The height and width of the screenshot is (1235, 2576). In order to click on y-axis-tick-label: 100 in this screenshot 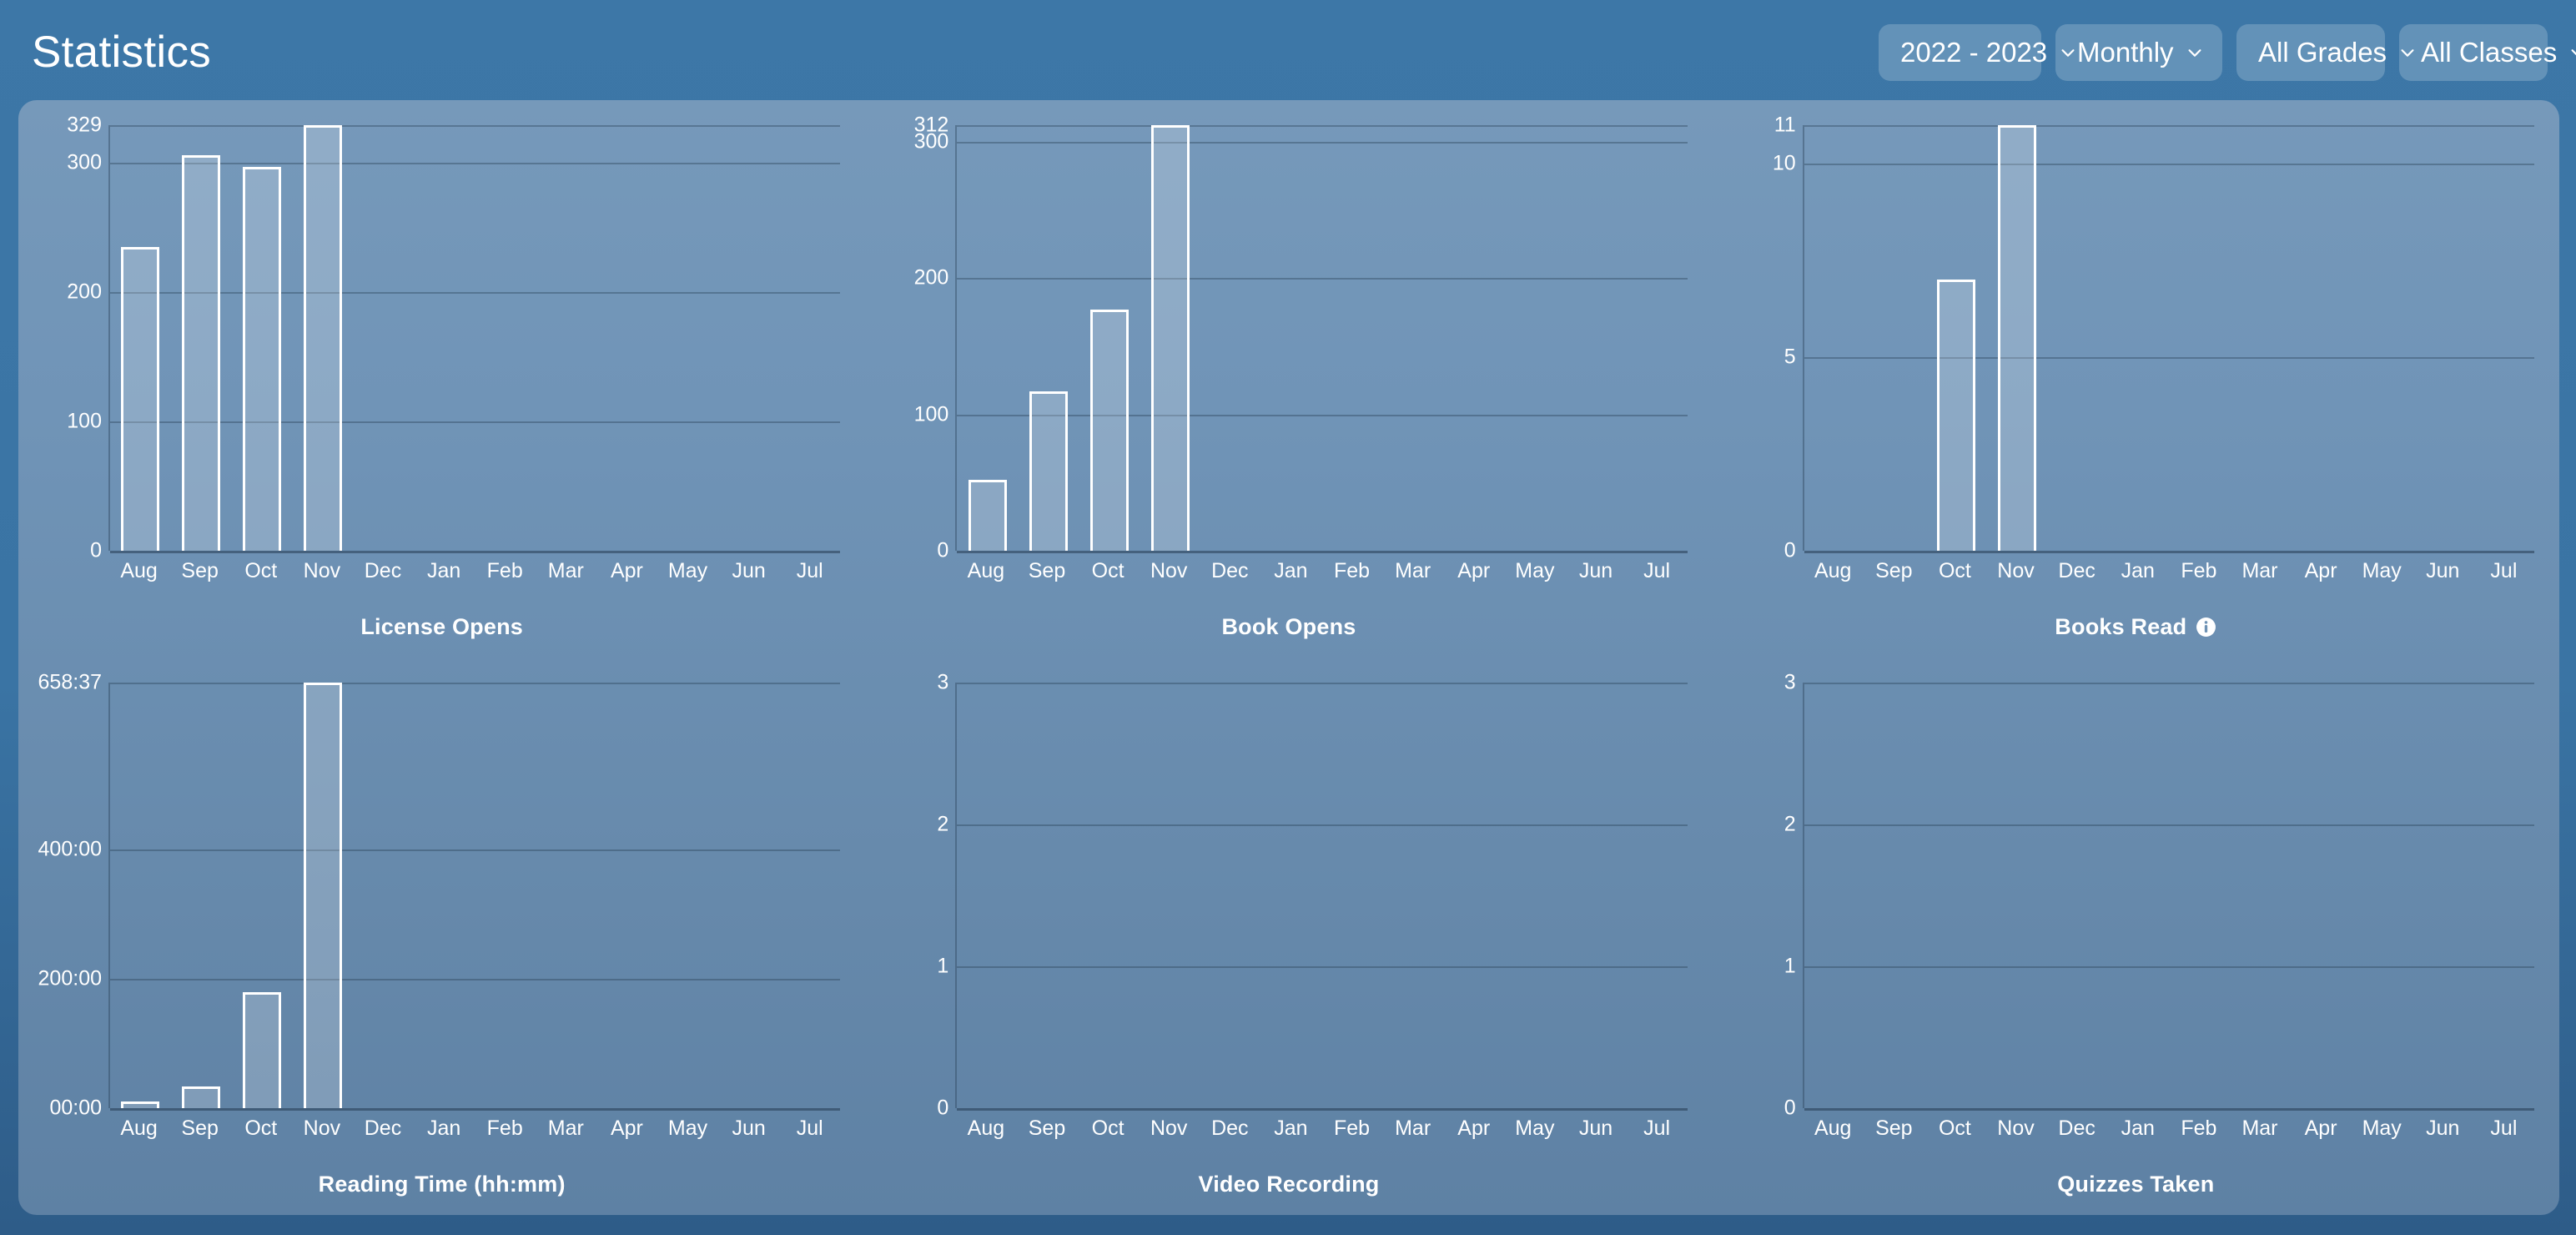, I will do `click(84, 421)`.